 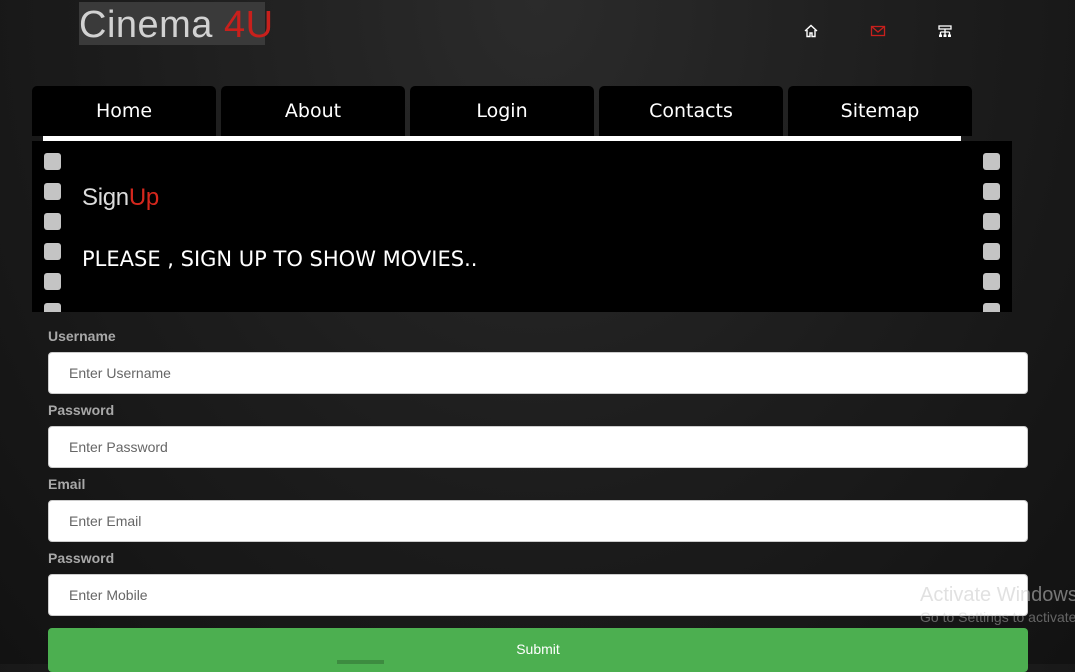 I want to click on logo-accent-text: 4U, so click(x=249, y=25).